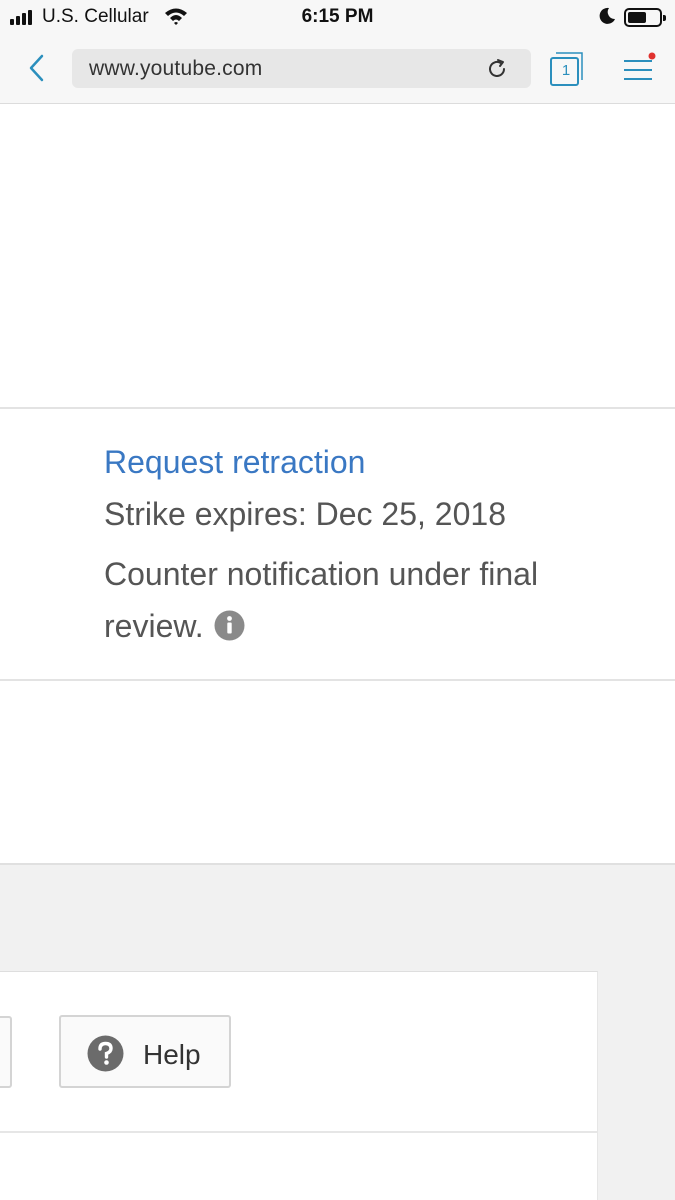 This screenshot has width=675, height=1200. Describe the element at coordinates (305, 514) in the screenshot. I see `strike-expiry-text: Strike expires: Dec 25, 2018` at that location.